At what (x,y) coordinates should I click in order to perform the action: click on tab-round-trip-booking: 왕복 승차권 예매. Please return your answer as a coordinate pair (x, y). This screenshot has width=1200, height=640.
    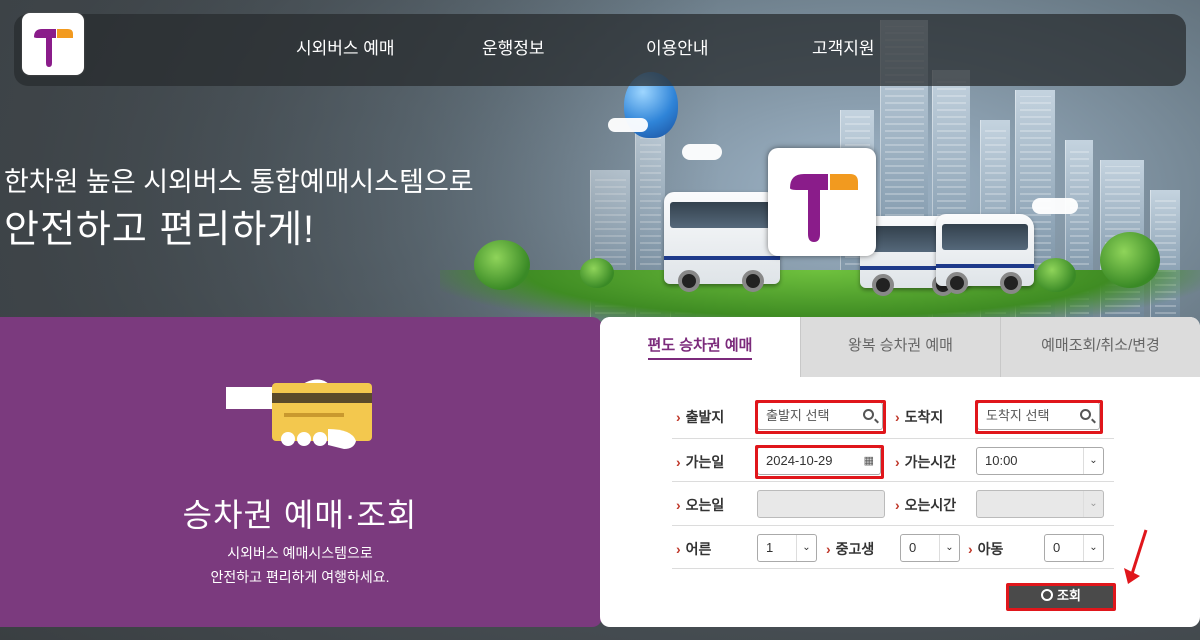
    Looking at the image, I should click on (900, 347).